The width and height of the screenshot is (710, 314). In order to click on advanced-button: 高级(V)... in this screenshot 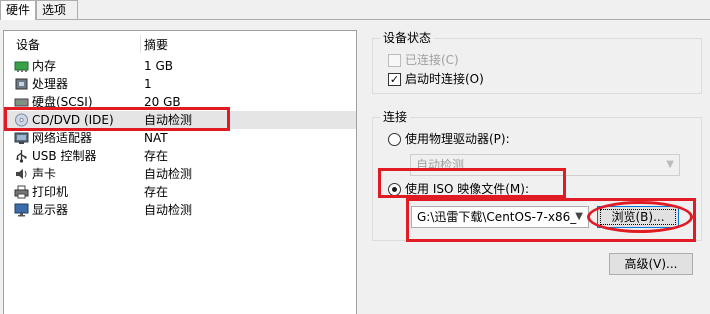, I will do `click(651, 264)`.